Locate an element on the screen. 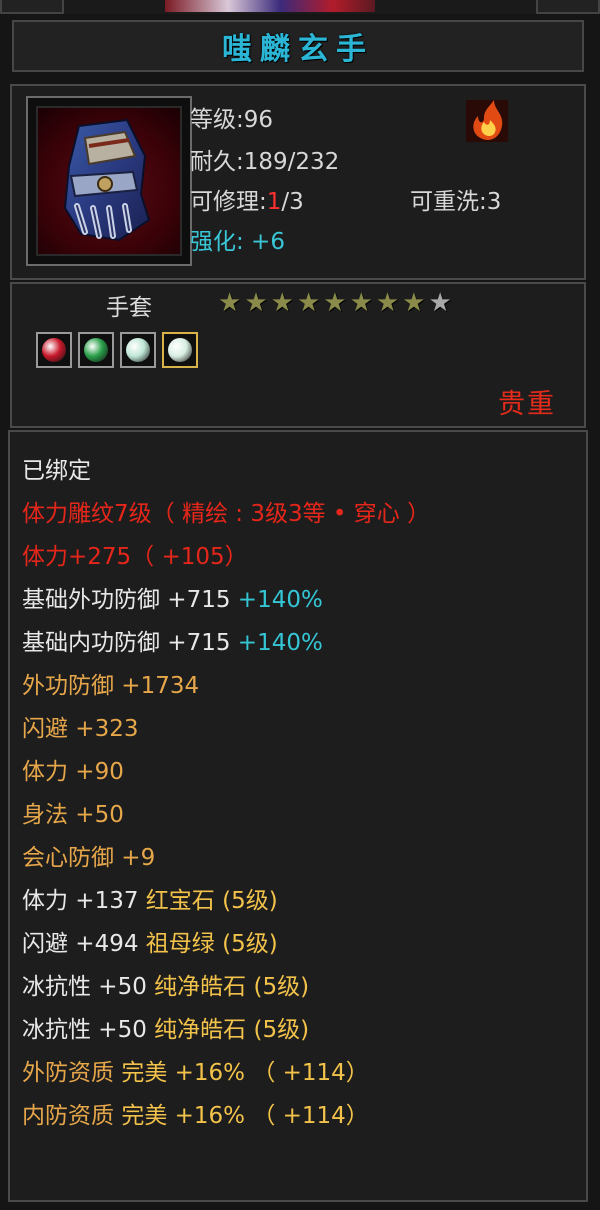  attribute-highlight: 红宝石 (5级) is located at coordinates (211, 901).